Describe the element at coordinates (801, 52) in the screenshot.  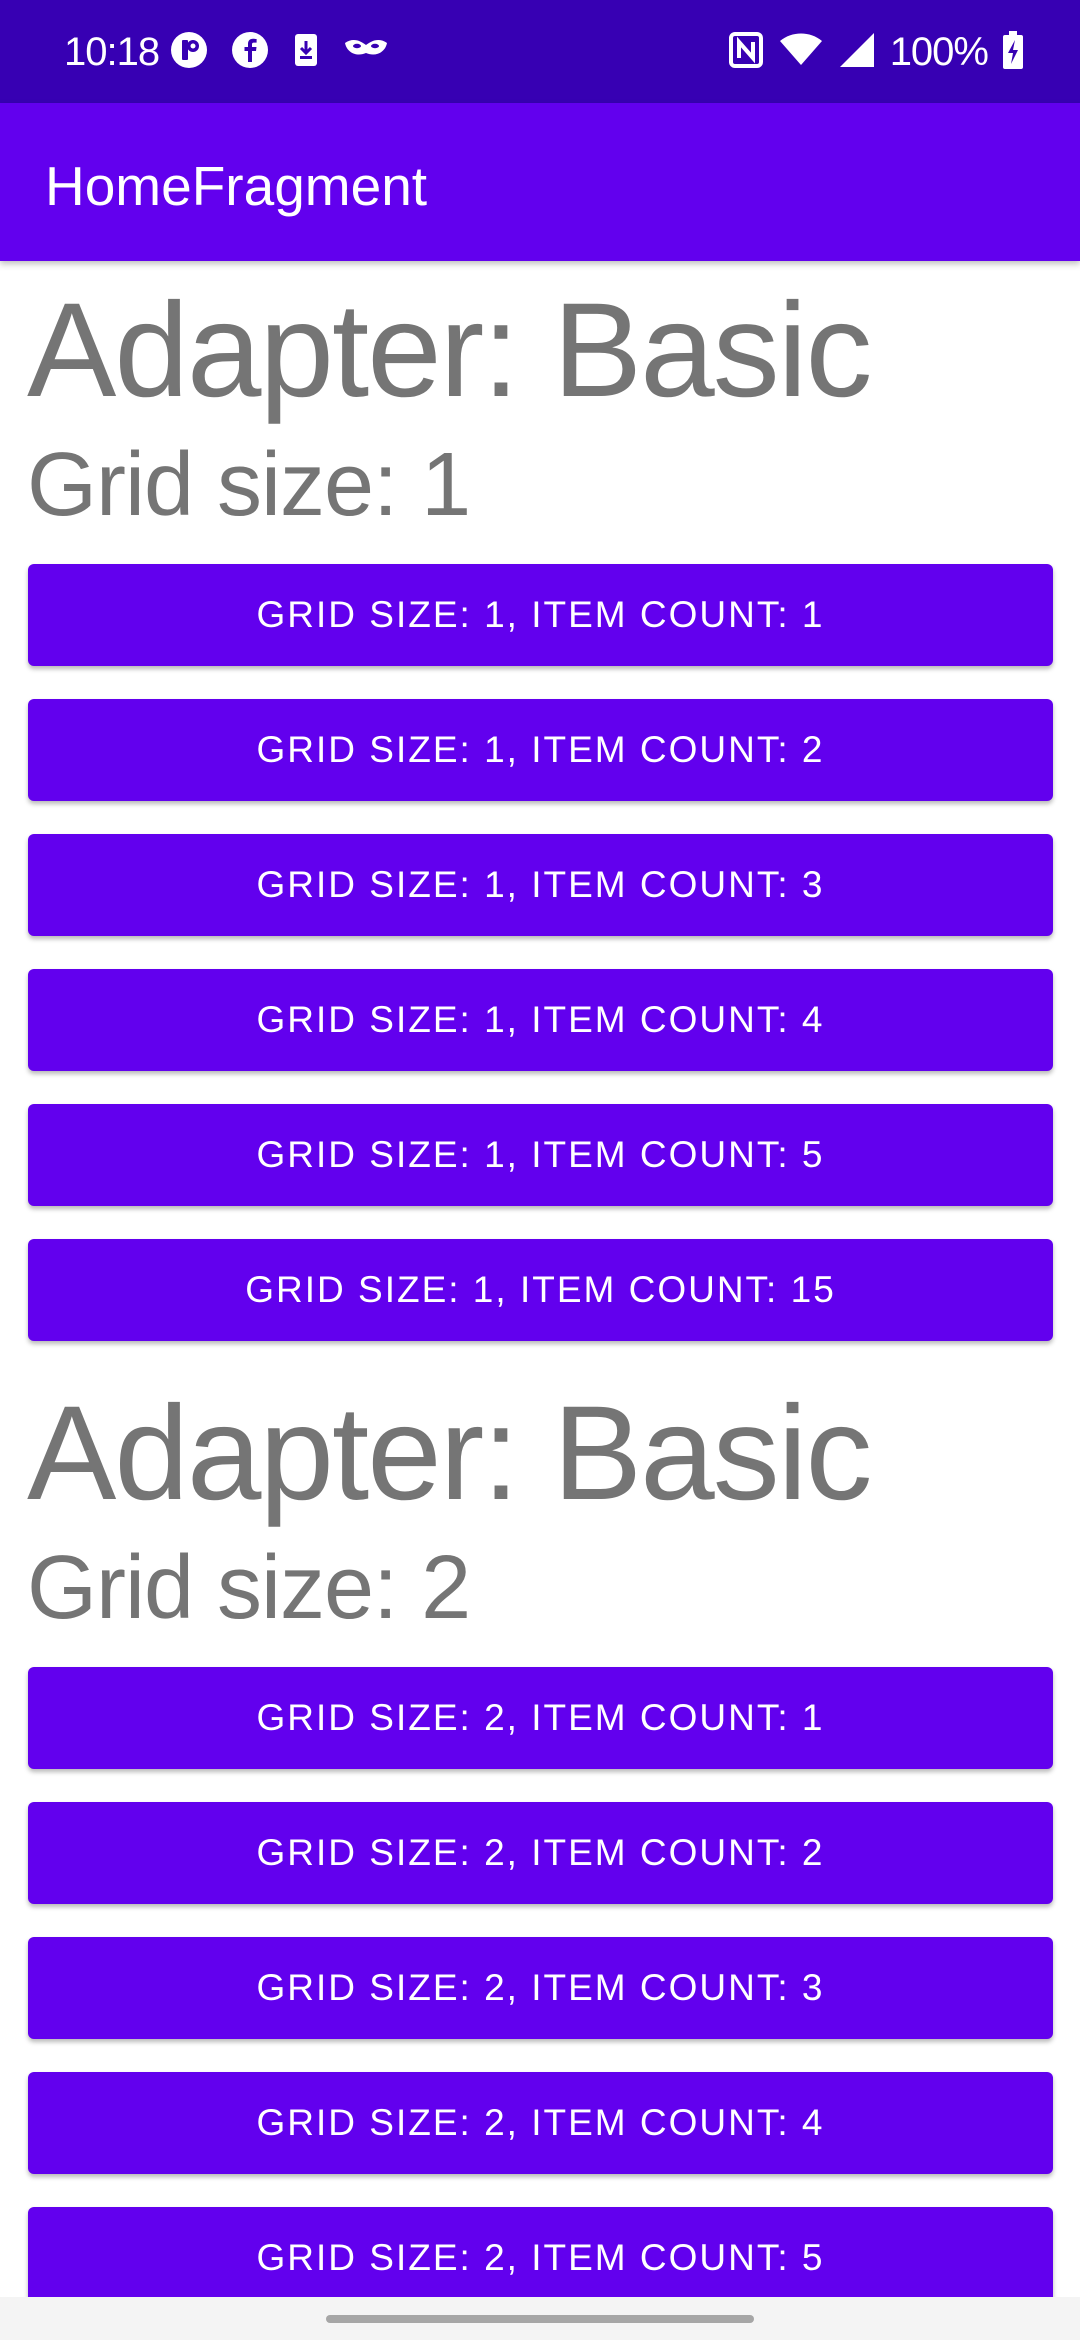
I see `wifi-icon` at that location.